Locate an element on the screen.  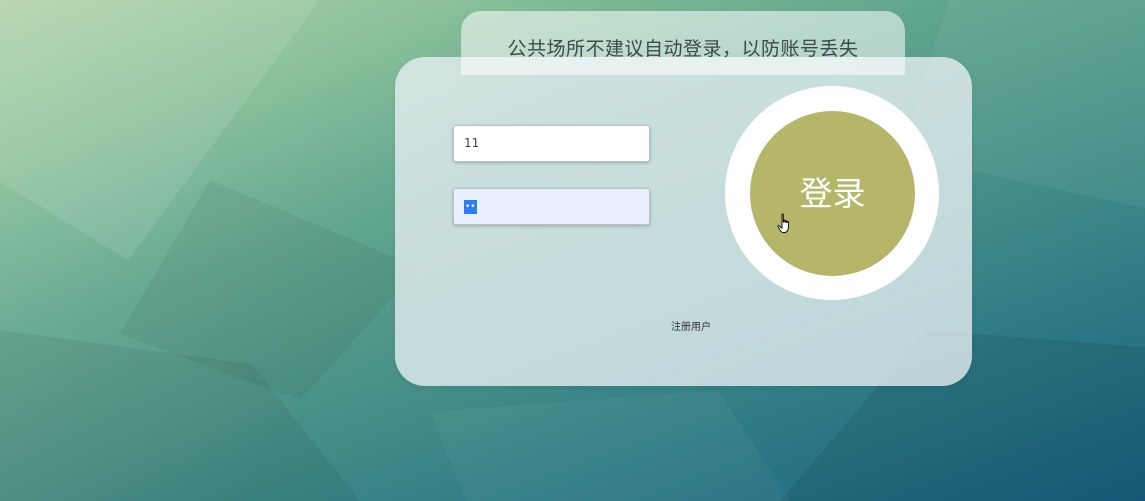
login-button: 登录 is located at coordinates (832, 193).